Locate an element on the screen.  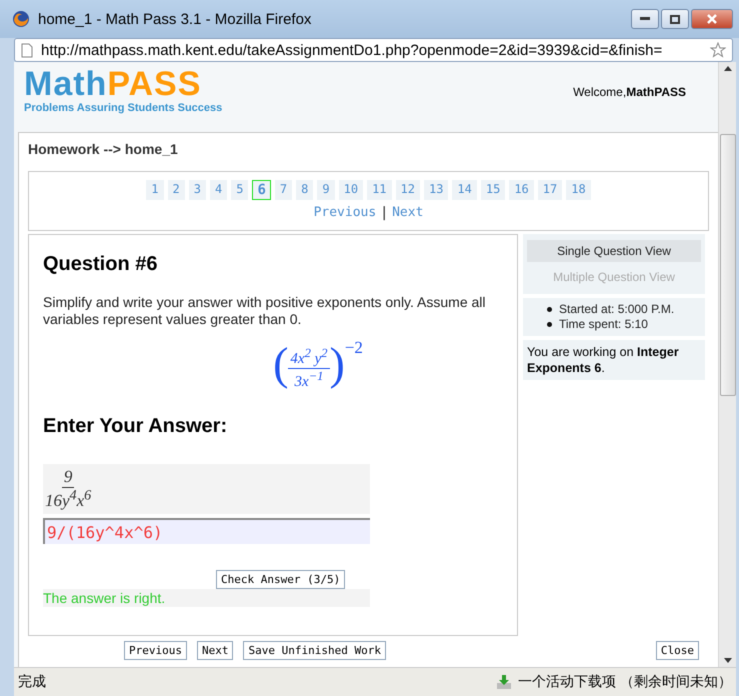
page-link: 11 is located at coordinates (379, 190).